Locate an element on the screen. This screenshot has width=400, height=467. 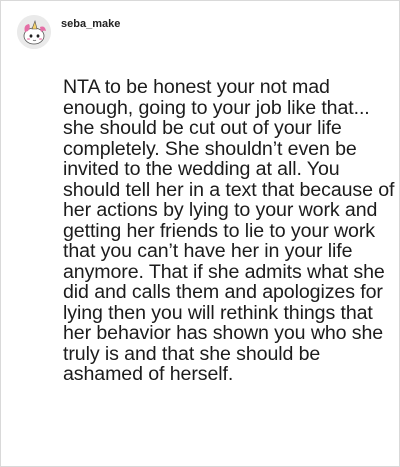
username: seba_make is located at coordinates (90, 24).